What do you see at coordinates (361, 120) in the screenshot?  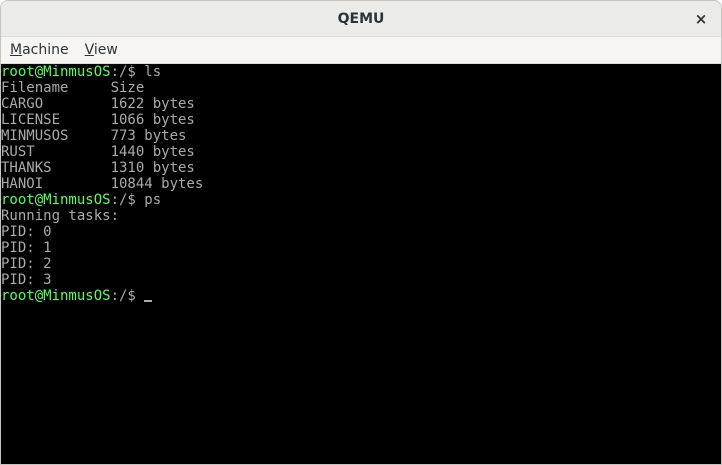 I see `terminal-output-line: LICENSE 1066 bytes` at bounding box center [361, 120].